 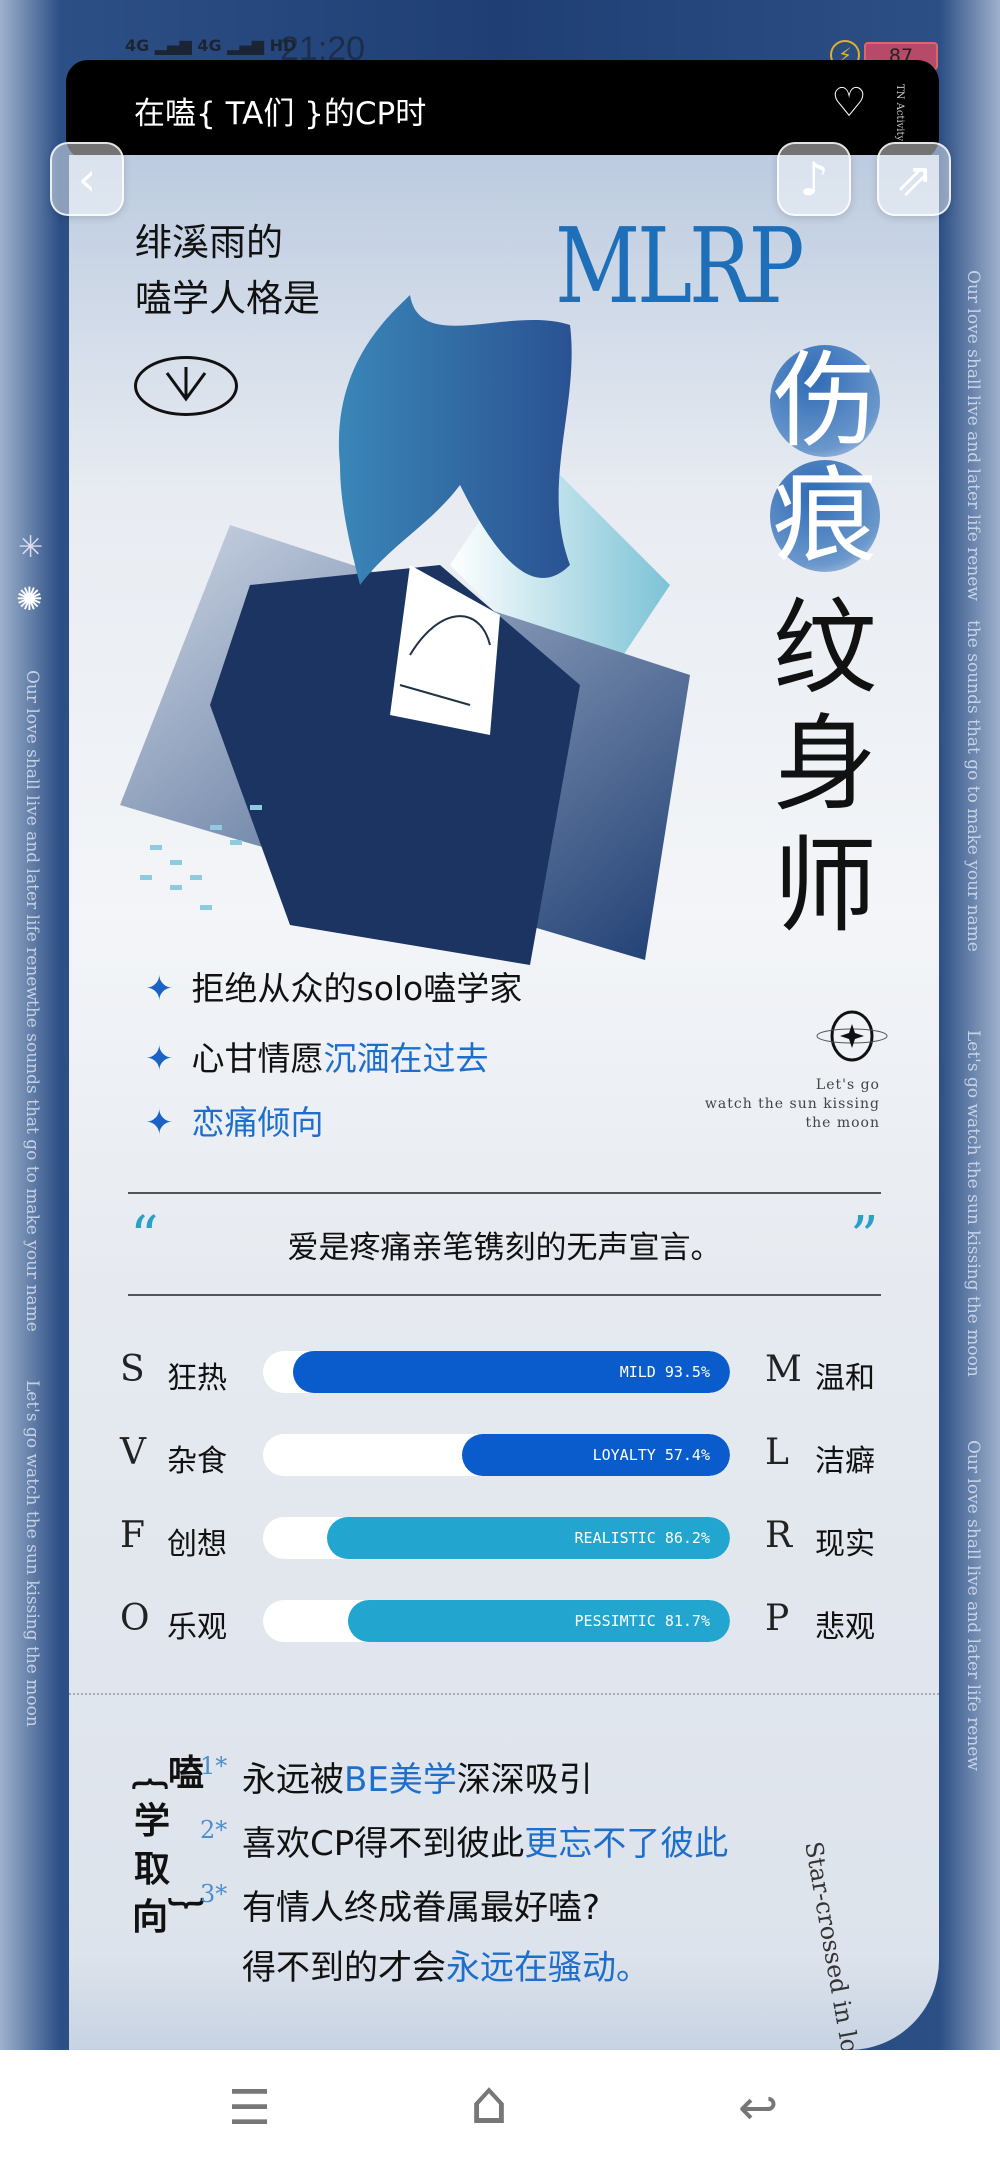 I want to click on dimension-row: F 创想 REALISTIC 86.2% R 现实, so click(x=500, y=1538).